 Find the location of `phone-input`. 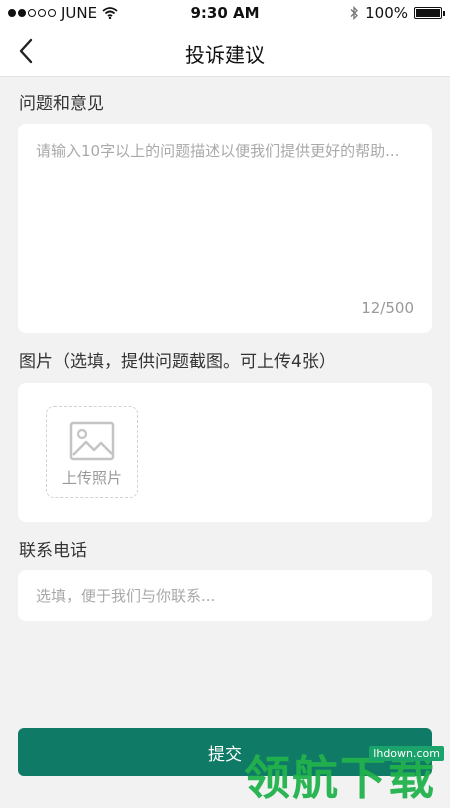

phone-input is located at coordinates (225, 595).